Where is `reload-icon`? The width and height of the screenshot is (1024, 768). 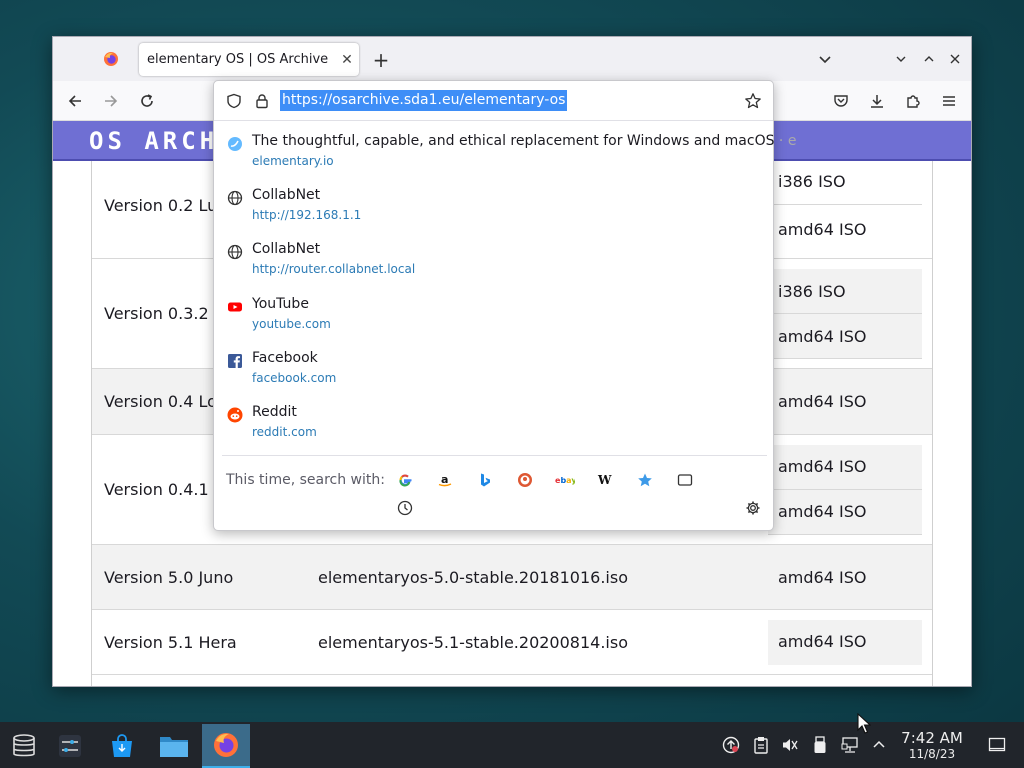 reload-icon is located at coordinates (147, 100).